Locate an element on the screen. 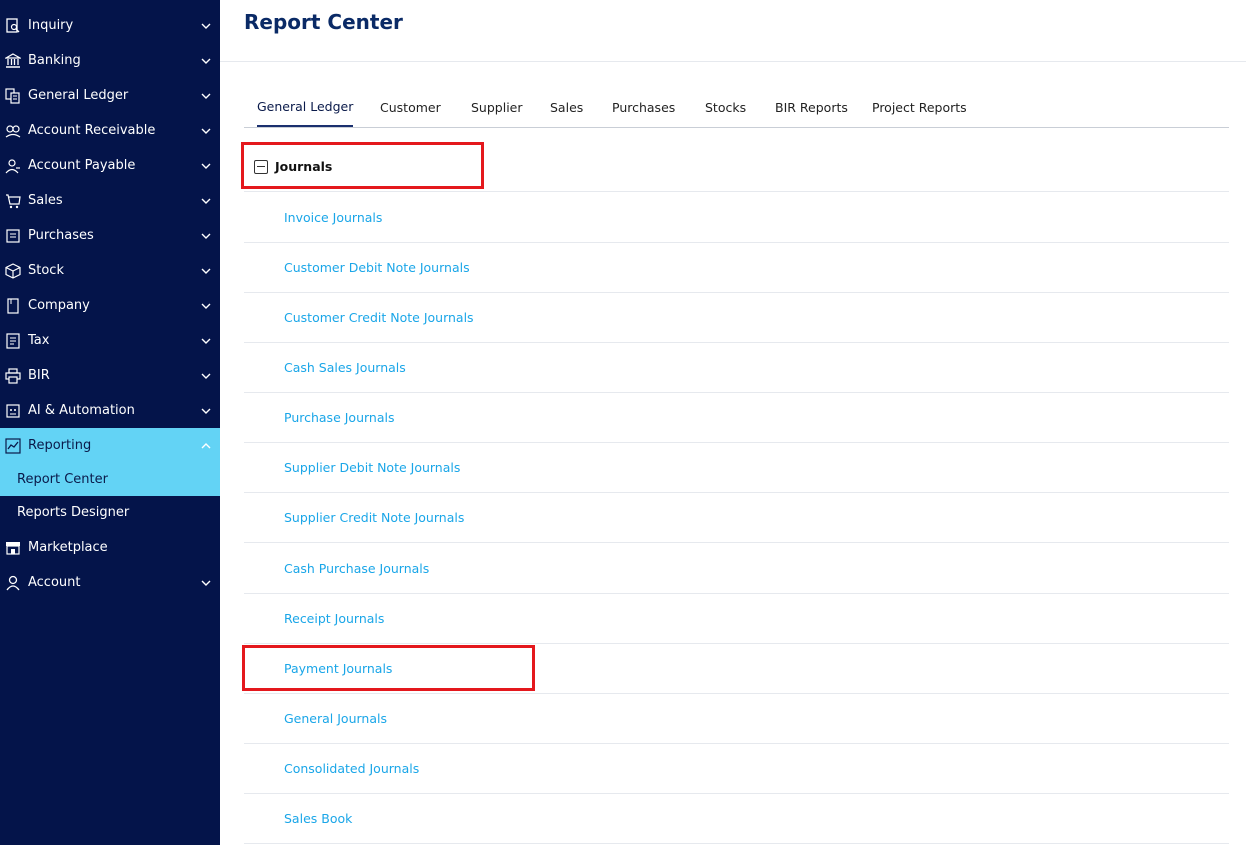  sidebar-item-label: Tax is located at coordinates (39, 340).